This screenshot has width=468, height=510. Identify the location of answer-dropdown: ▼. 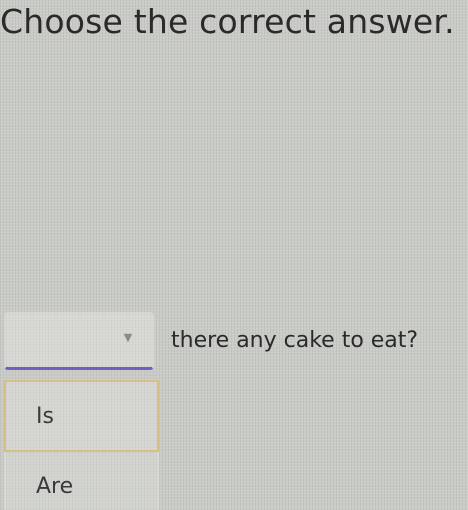
(79, 341).